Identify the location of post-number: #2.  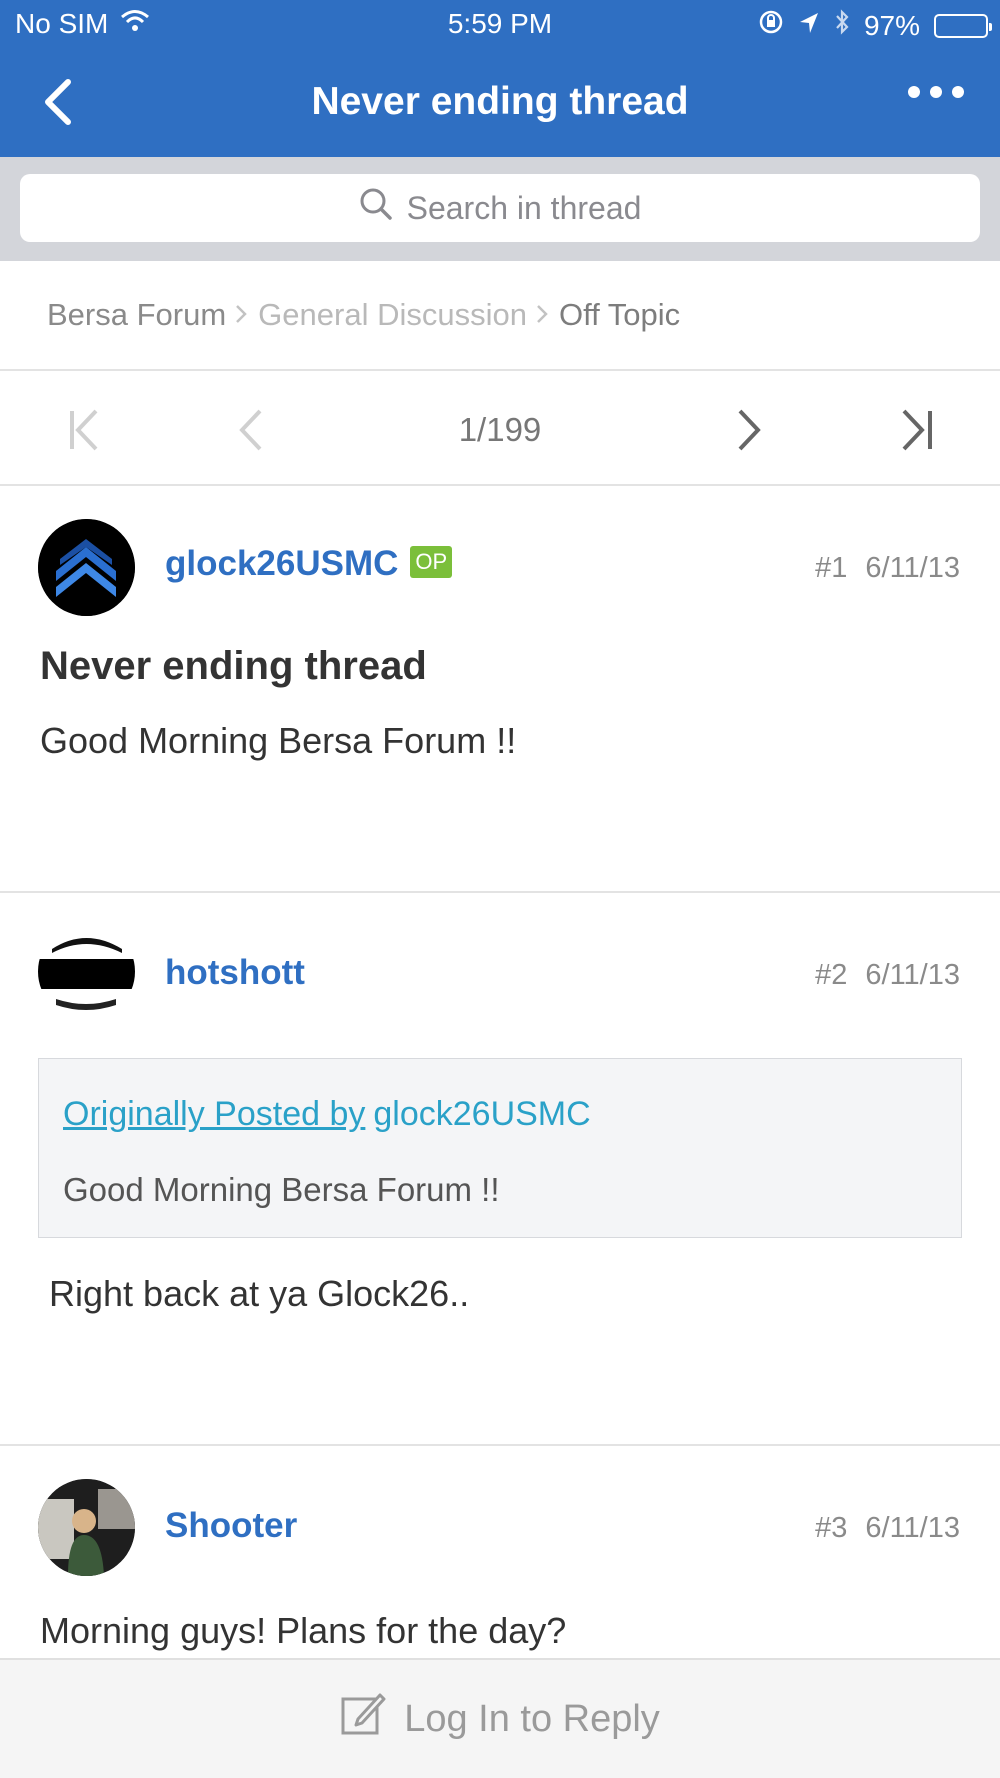
(831, 975).